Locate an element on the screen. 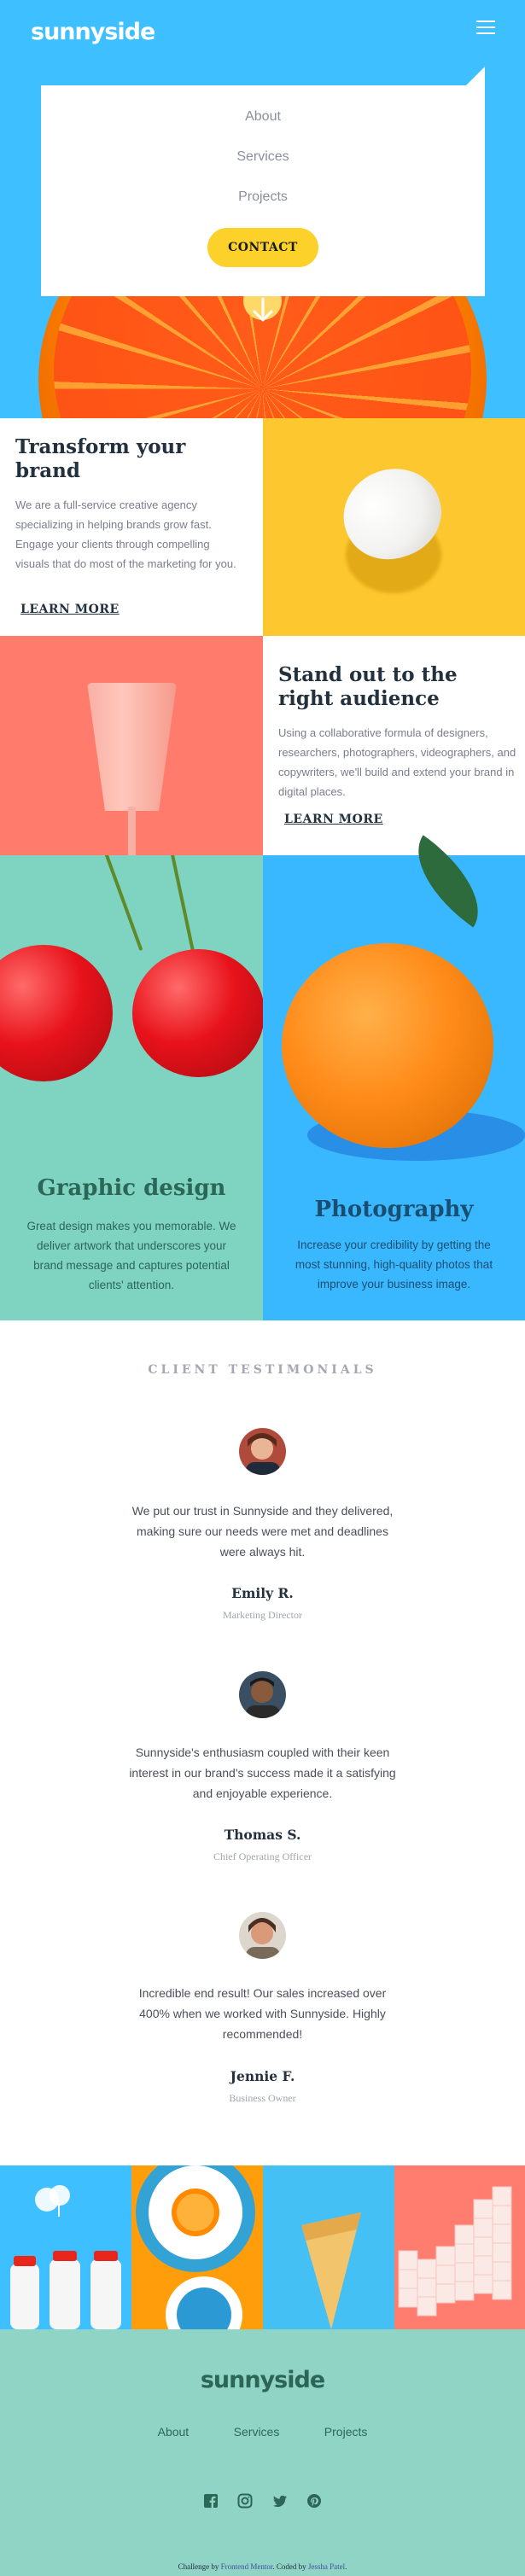  nav-item-about: About is located at coordinates (263, 117).